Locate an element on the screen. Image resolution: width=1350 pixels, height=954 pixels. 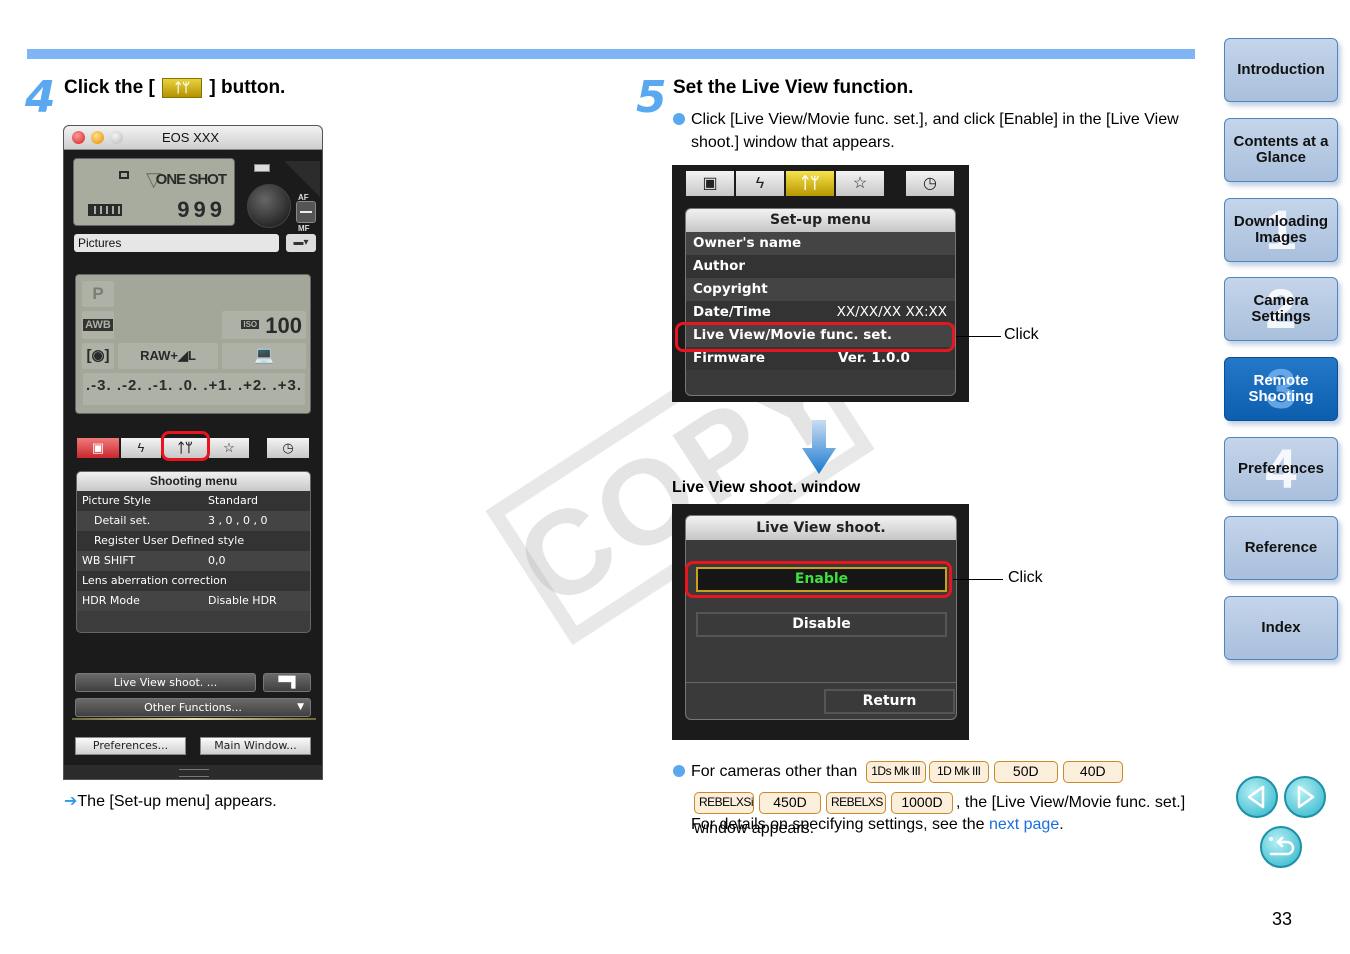
menu-row-label: WB SHIFT is located at coordinates (109, 560).